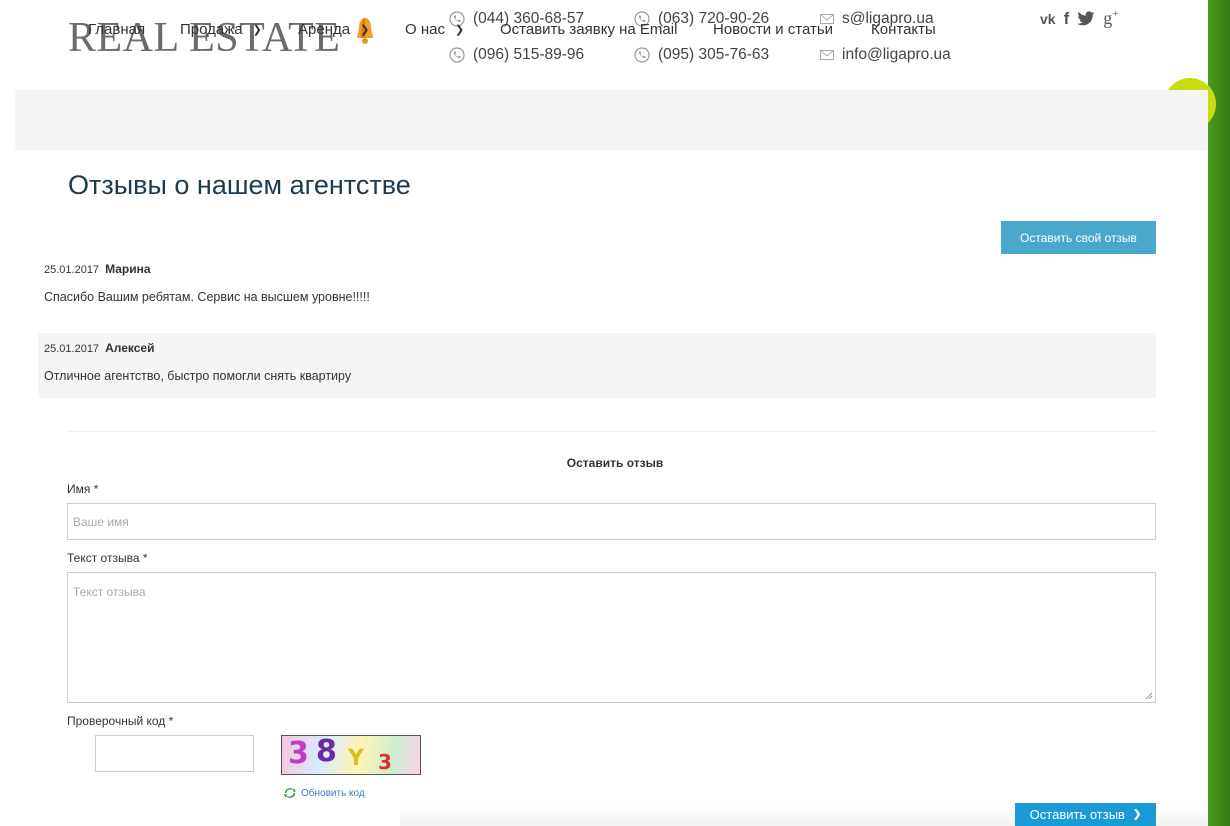 Image resolution: width=1230 pixels, height=826 pixels. What do you see at coordinates (1110, 18) in the screenshot?
I see `google-plus-icon: g+` at bounding box center [1110, 18].